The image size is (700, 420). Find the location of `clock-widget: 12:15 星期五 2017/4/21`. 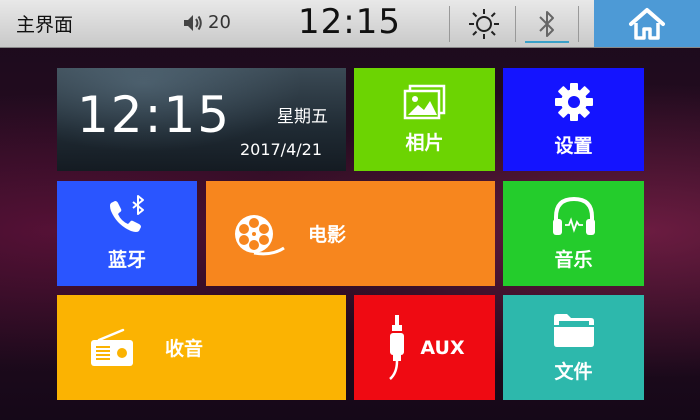

clock-widget: 12:15 星期五 2017/4/21 is located at coordinates (201, 119).